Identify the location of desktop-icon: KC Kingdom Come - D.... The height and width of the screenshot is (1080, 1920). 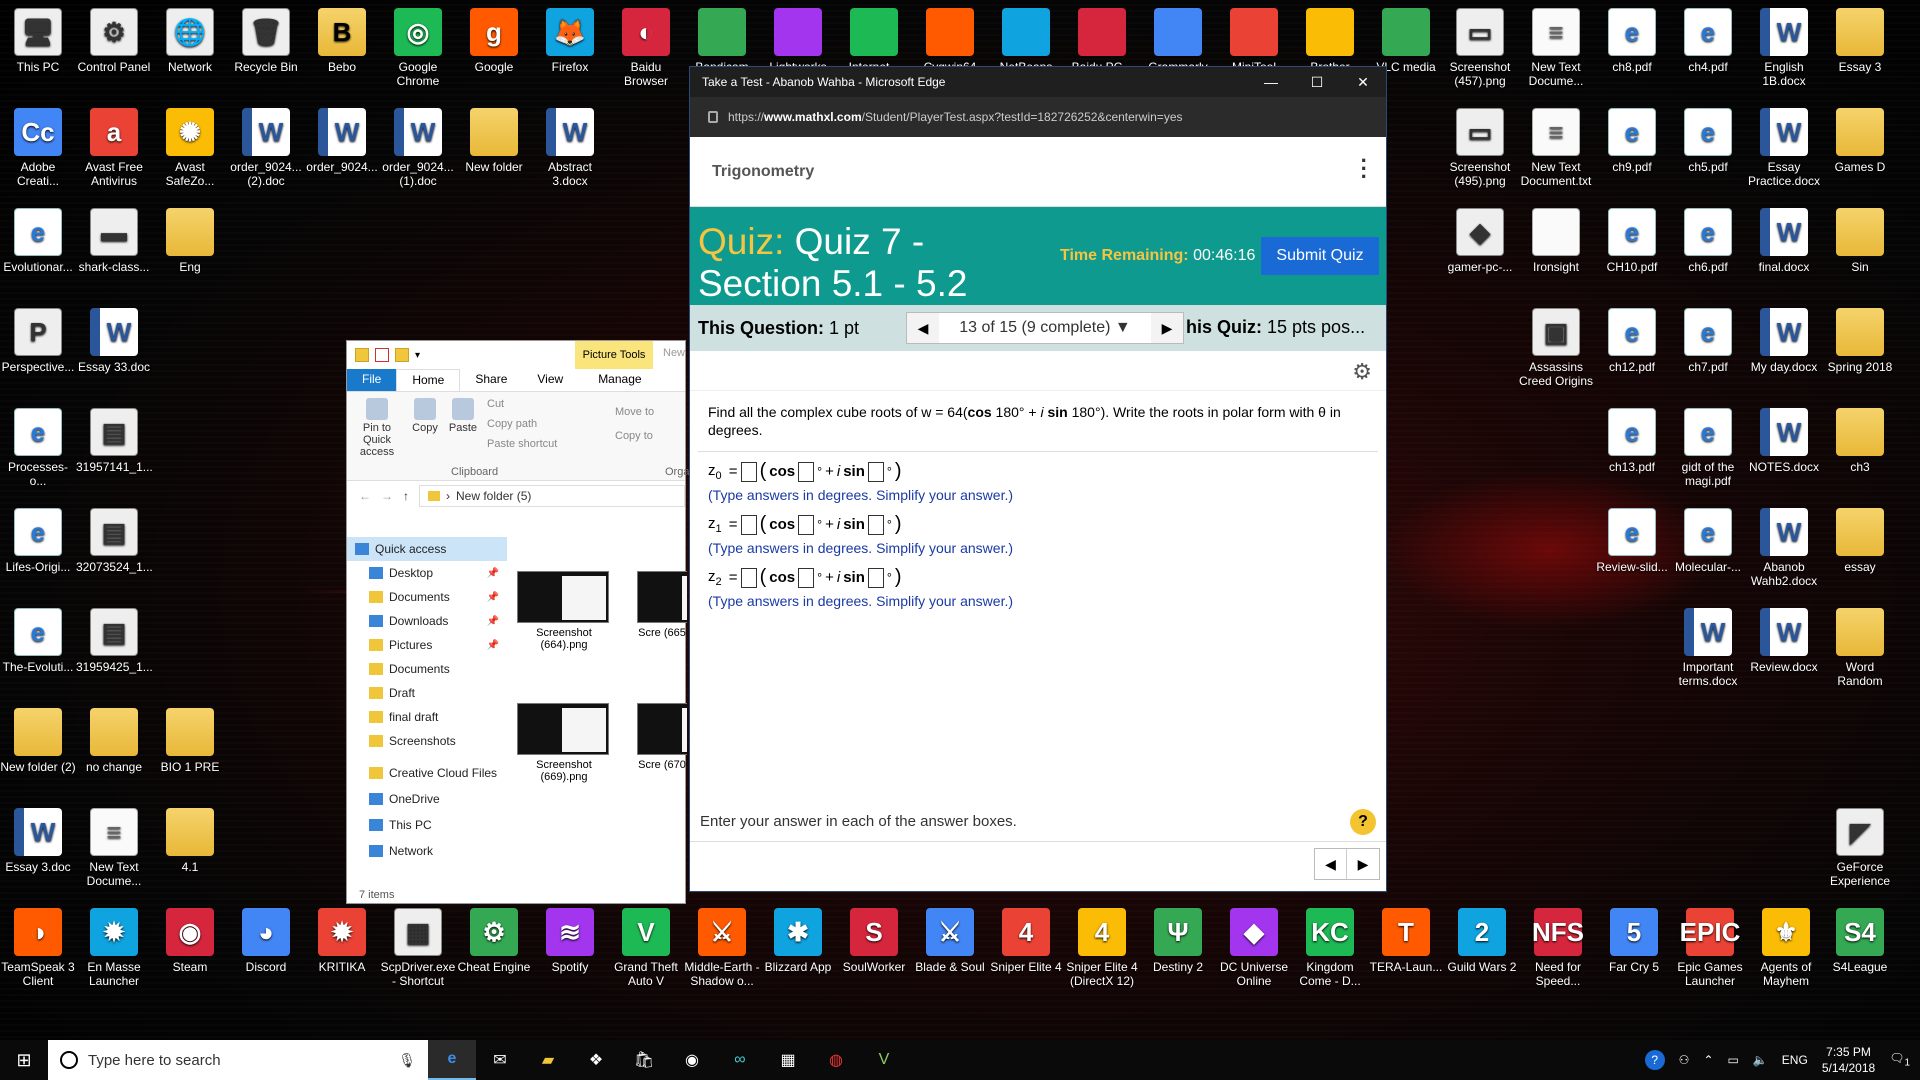
(1330, 948).